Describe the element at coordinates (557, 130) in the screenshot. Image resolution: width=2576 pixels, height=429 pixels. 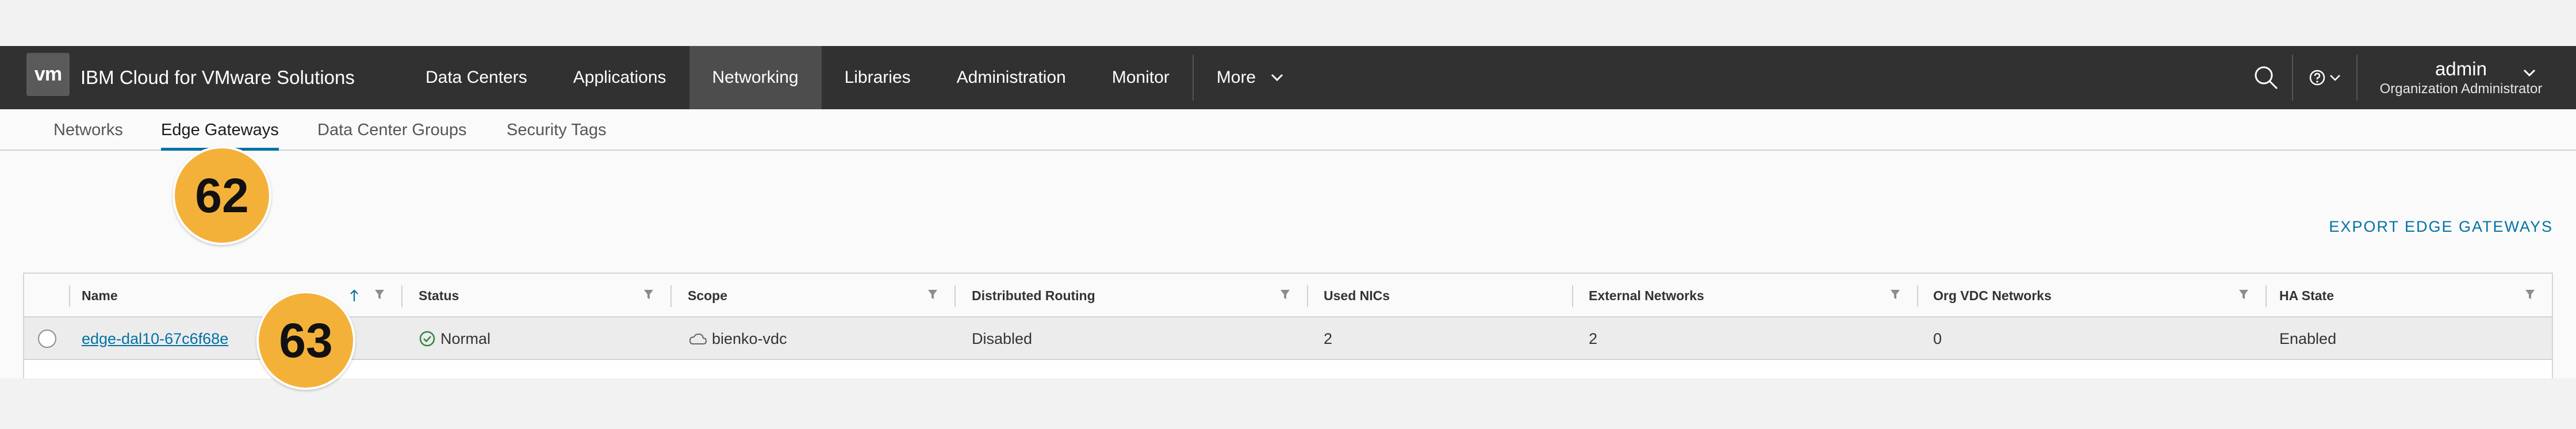
I see `tab-security-tags: Security Tags` at that location.